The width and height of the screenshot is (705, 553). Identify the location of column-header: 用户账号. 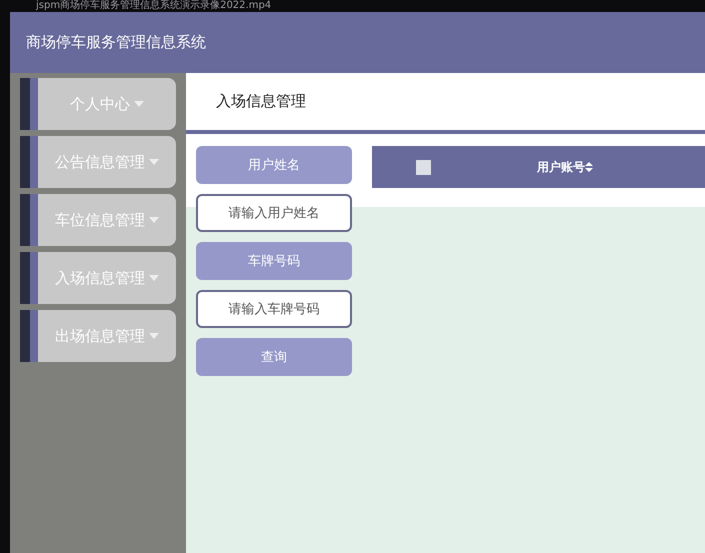
(565, 167).